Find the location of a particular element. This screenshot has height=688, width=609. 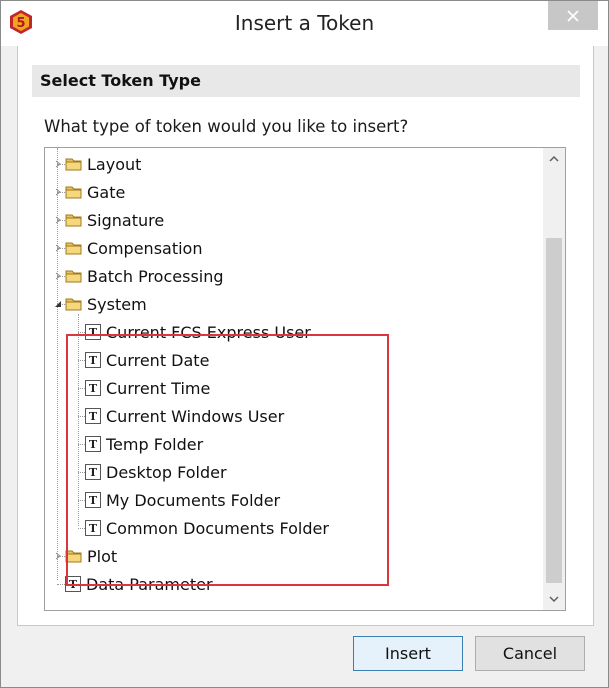

tree-folder-item: Compensation is located at coordinates (133, 248).